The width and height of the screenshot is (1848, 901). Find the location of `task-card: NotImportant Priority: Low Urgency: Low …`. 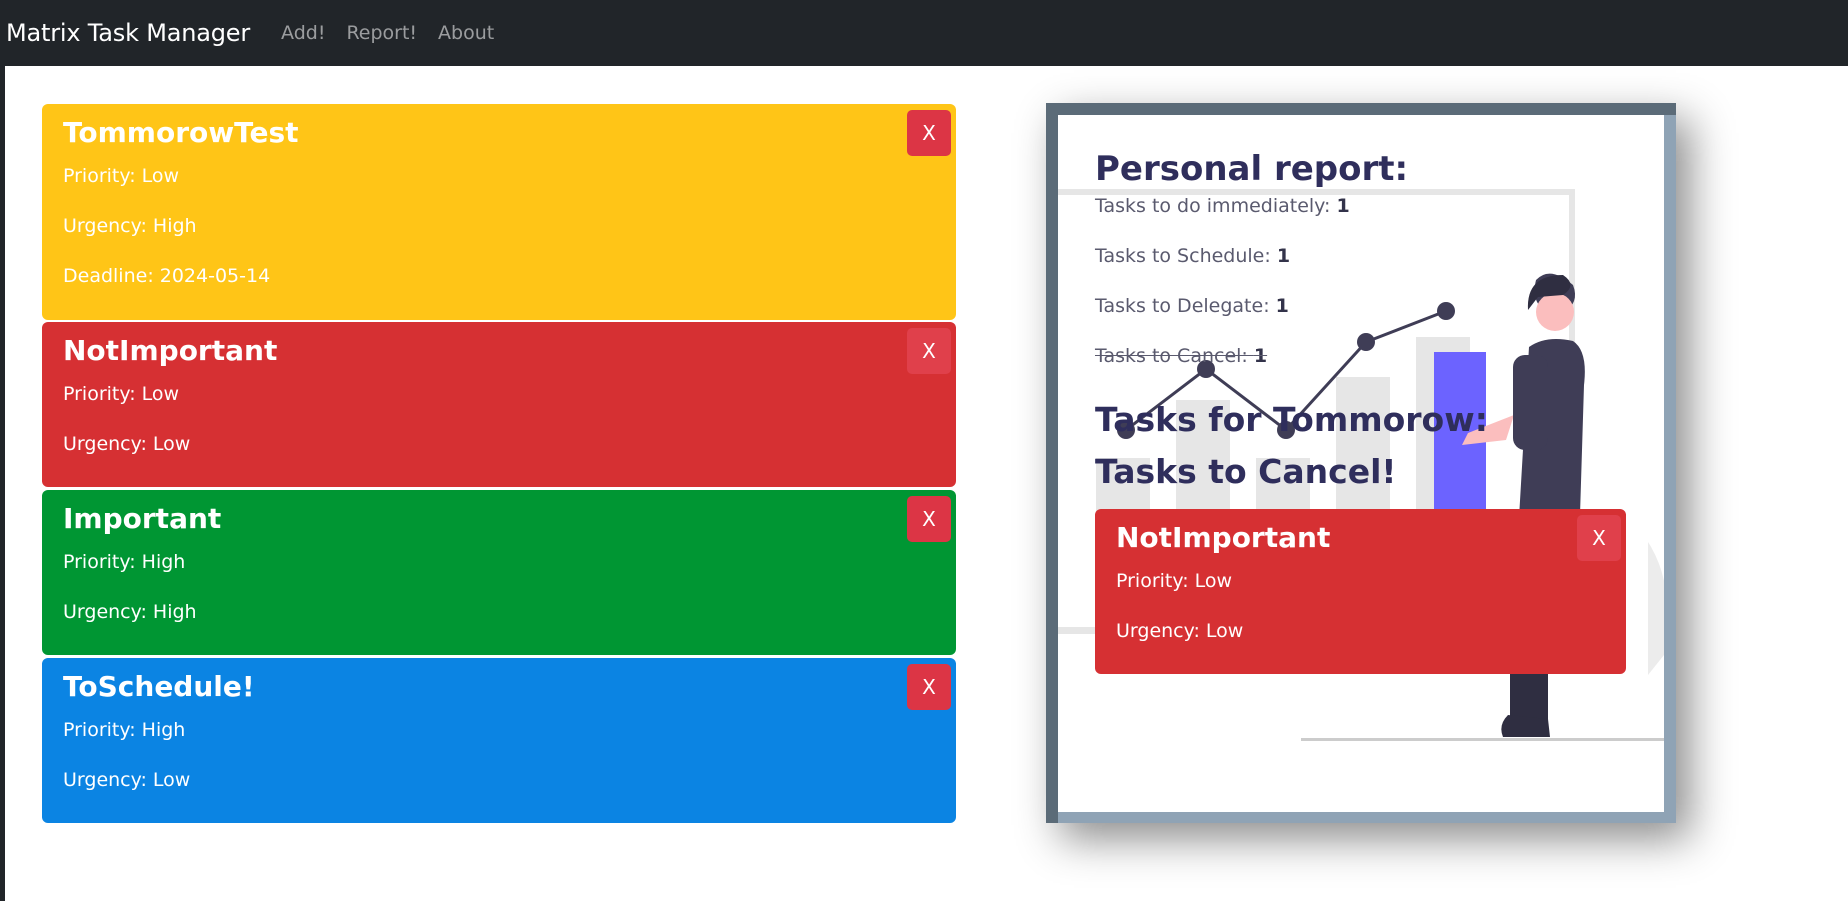

task-card: NotImportant Priority: Low Urgency: Low … is located at coordinates (499, 404).